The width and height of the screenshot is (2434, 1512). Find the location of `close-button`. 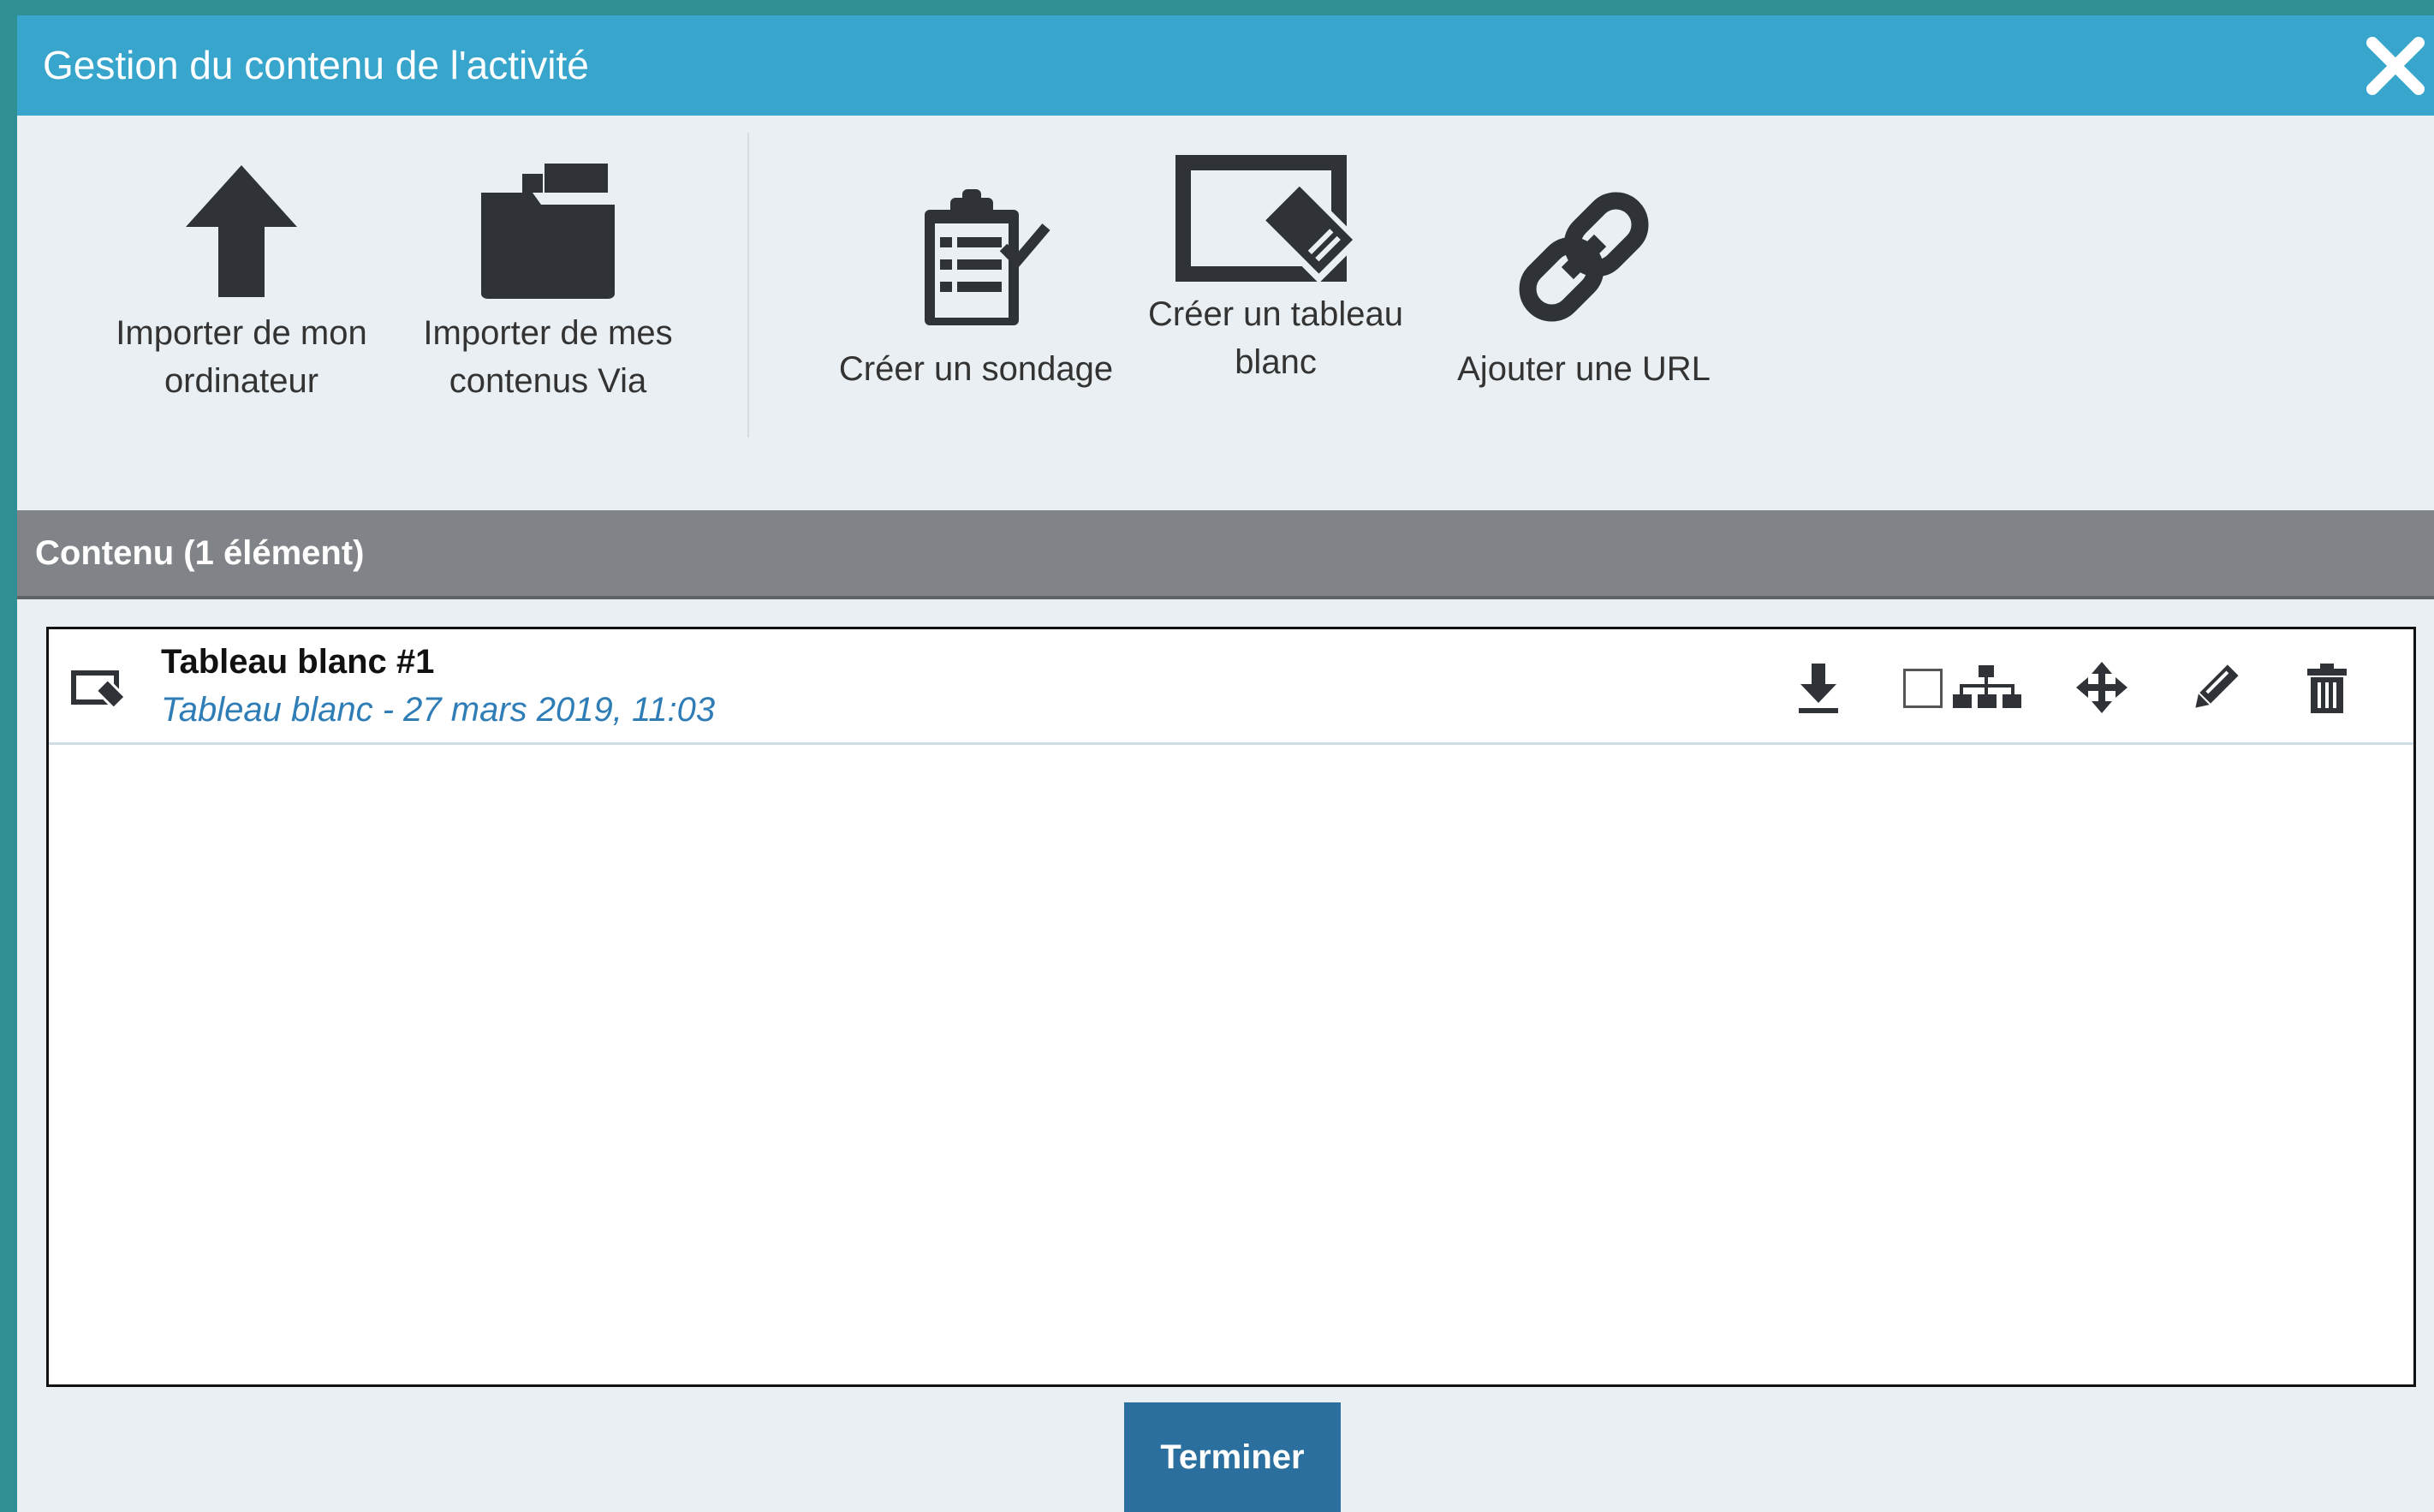

close-button is located at coordinates (2395, 66).